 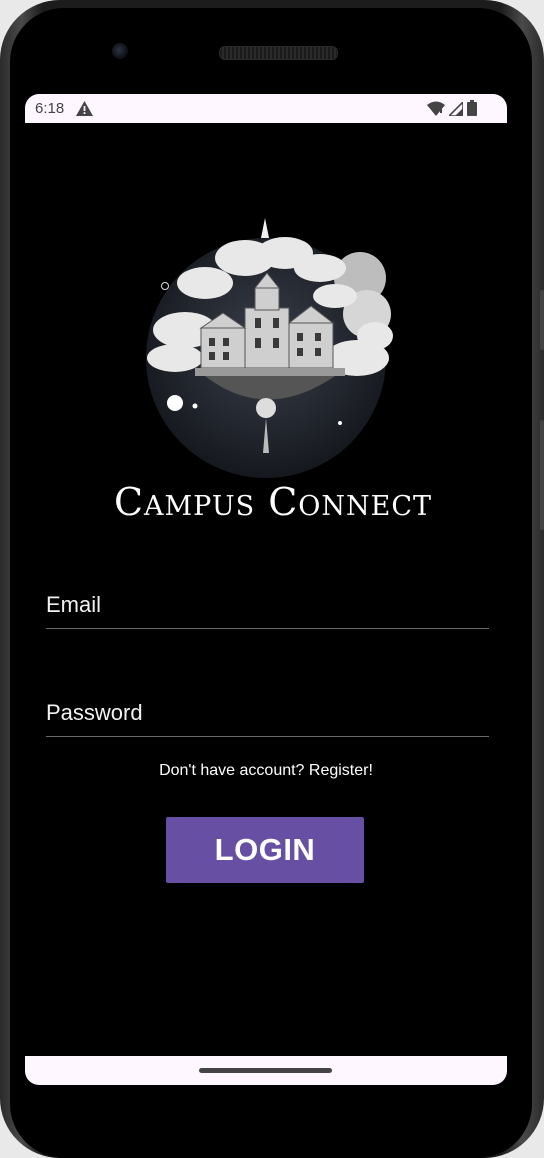 What do you see at coordinates (472, 110) in the screenshot?
I see `battery-icon` at bounding box center [472, 110].